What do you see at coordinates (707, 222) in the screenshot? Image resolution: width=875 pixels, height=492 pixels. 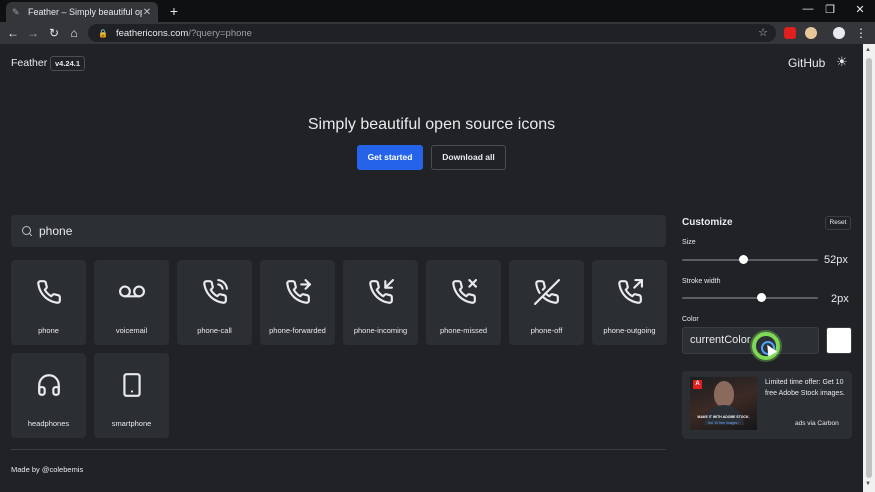 I see `customize-title: Customize` at bounding box center [707, 222].